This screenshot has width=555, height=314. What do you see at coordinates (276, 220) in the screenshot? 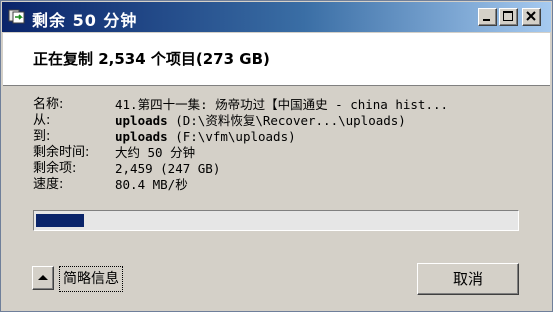
I see `copy-progress-bar` at bounding box center [276, 220].